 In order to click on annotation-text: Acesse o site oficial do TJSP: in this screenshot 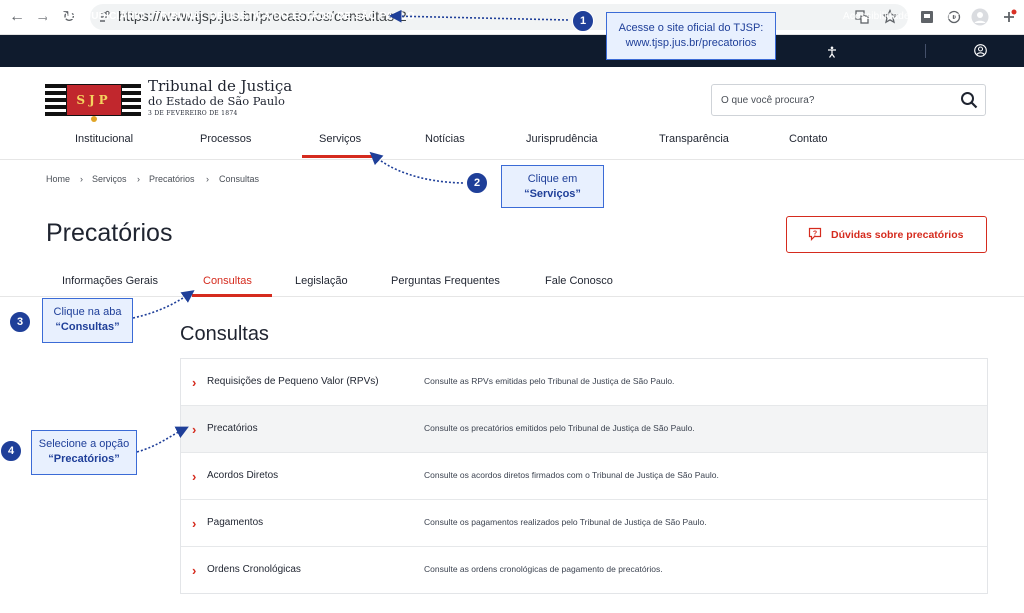, I will do `click(691, 28)`.